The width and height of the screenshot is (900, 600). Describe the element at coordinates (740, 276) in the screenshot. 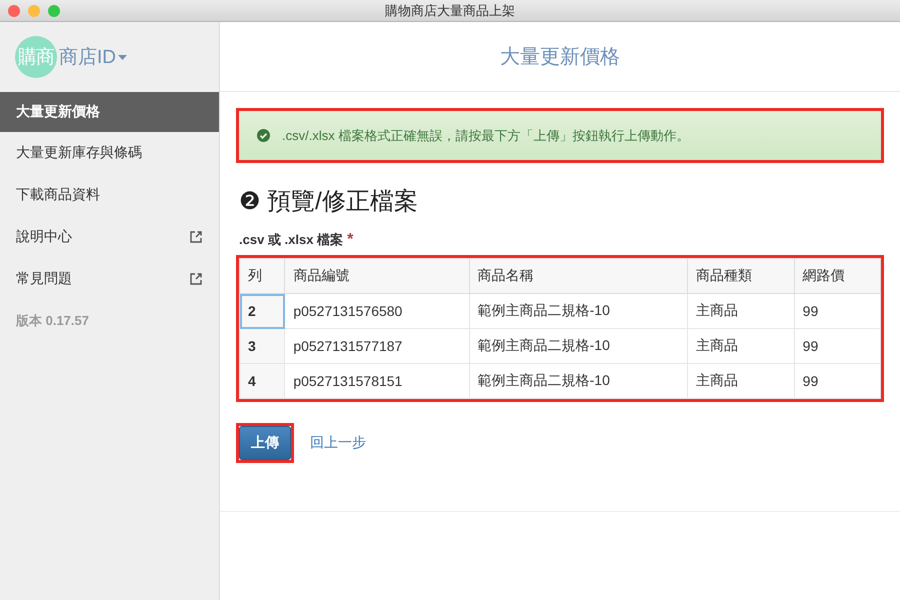

I see `column-header: 商品種類` at that location.